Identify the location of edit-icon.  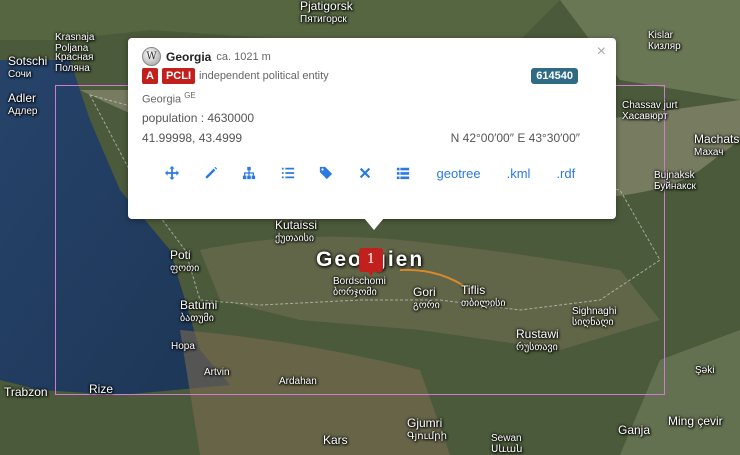
(211, 173).